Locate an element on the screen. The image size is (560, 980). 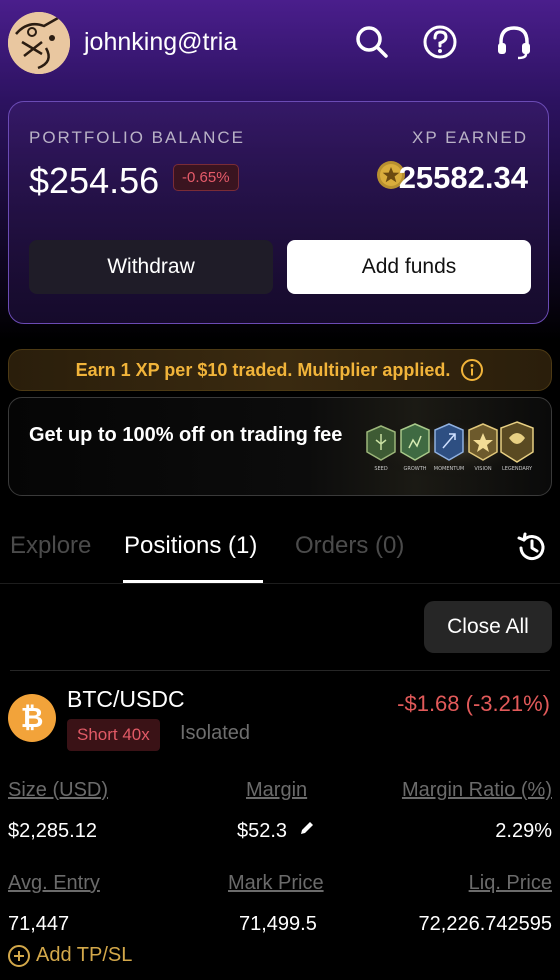
add-funds-button: Add funds is located at coordinates (409, 267).